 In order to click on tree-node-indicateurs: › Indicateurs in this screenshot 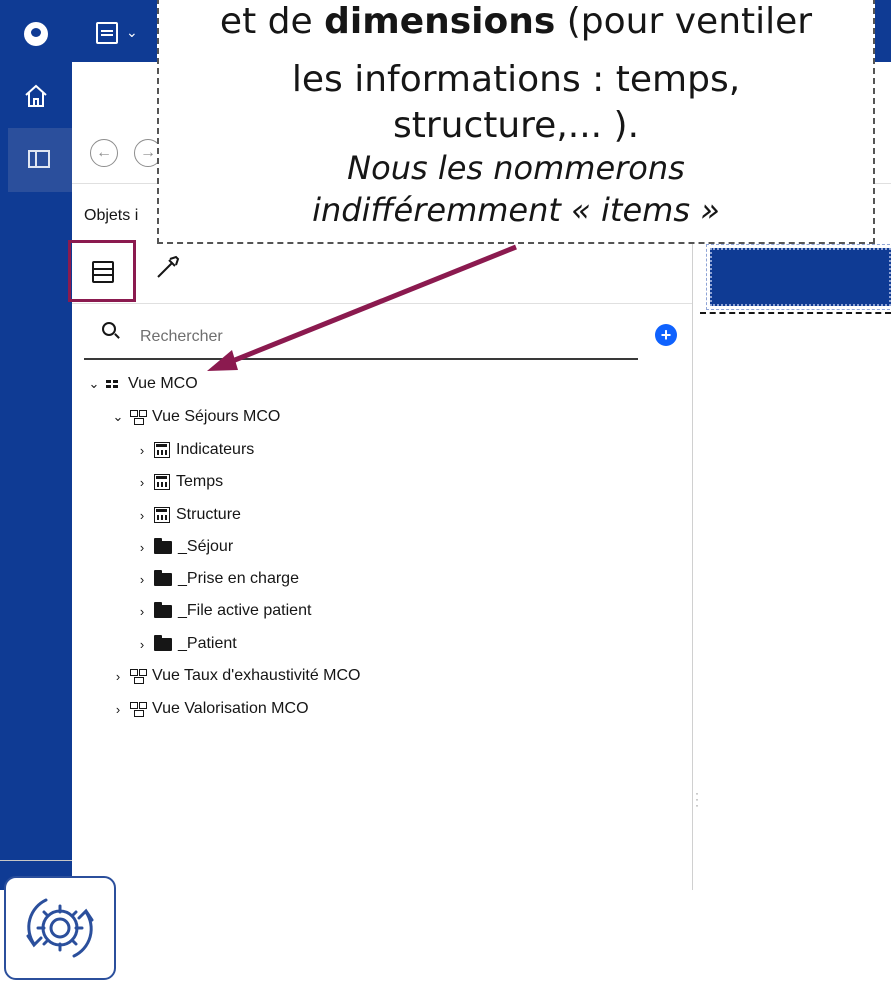, I will do `click(194, 450)`.